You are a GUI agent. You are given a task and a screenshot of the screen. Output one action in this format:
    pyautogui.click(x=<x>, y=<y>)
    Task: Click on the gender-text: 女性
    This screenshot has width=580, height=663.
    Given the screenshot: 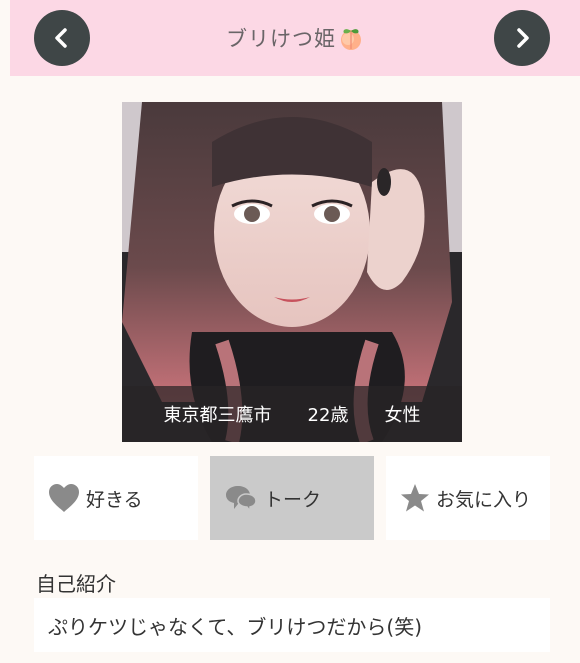 What is the action you would take?
    pyautogui.click(x=402, y=415)
    